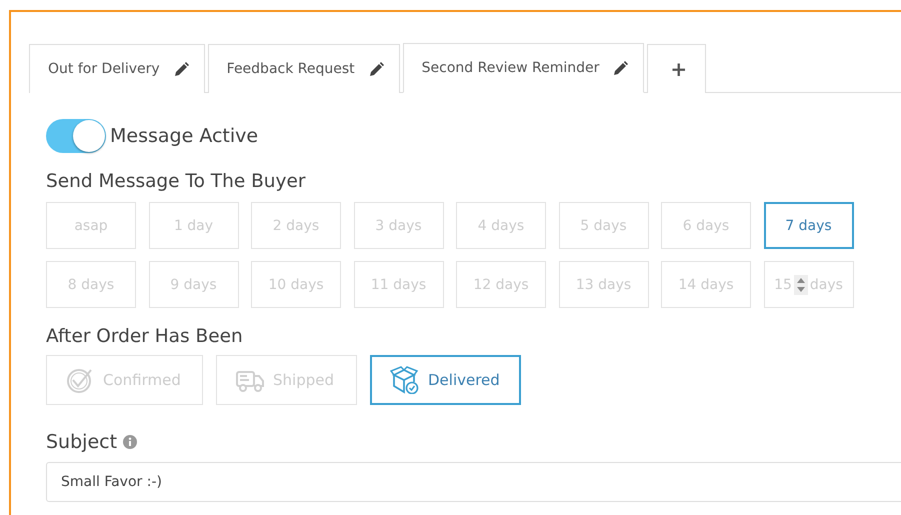  I want to click on section-title: After Order Has Been, so click(145, 336).